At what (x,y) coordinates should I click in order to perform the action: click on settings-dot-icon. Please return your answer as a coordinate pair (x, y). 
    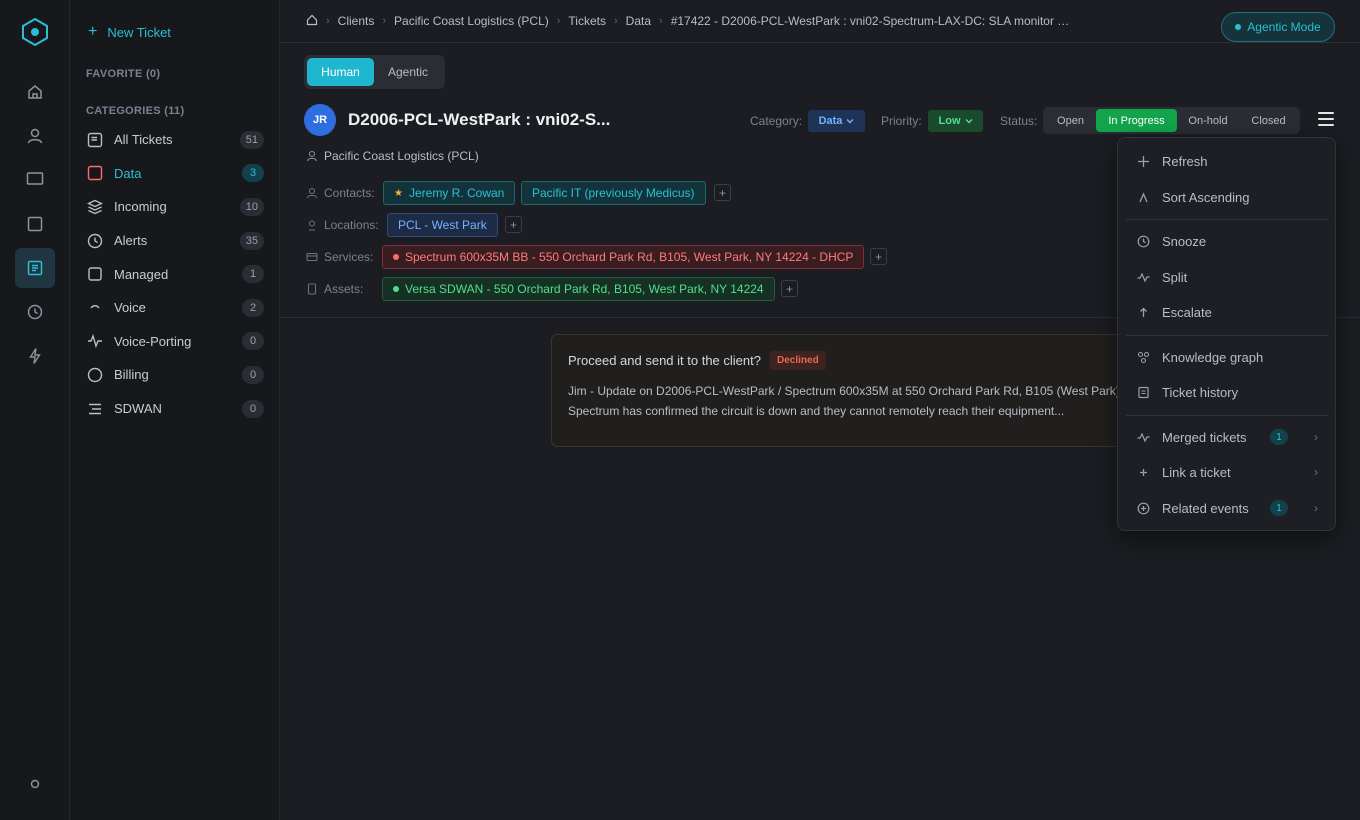
    Looking at the image, I should click on (35, 784).